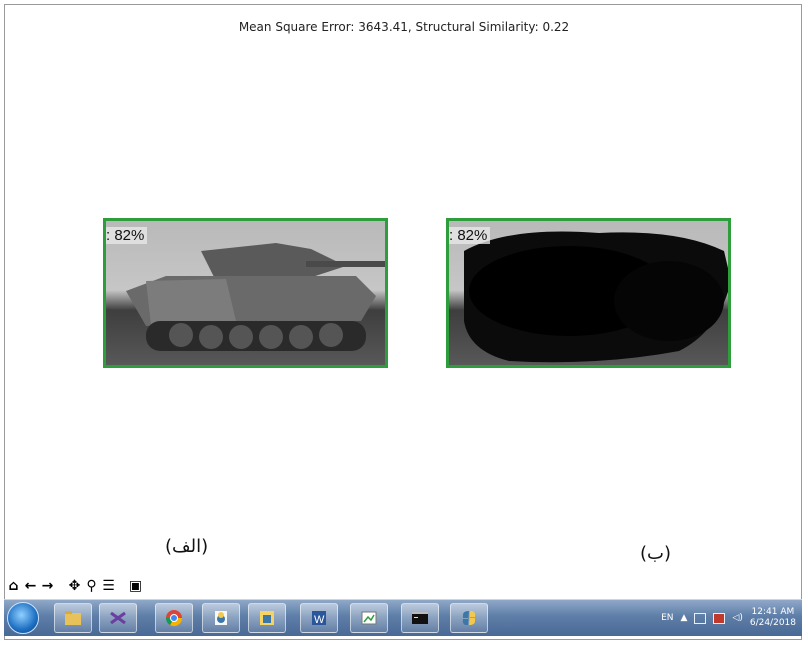 This screenshot has width=808, height=646. What do you see at coordinates (772, 623) in the screenshot?
I see `clock-date: 6/24/2018` at bounding box center [772, 623].